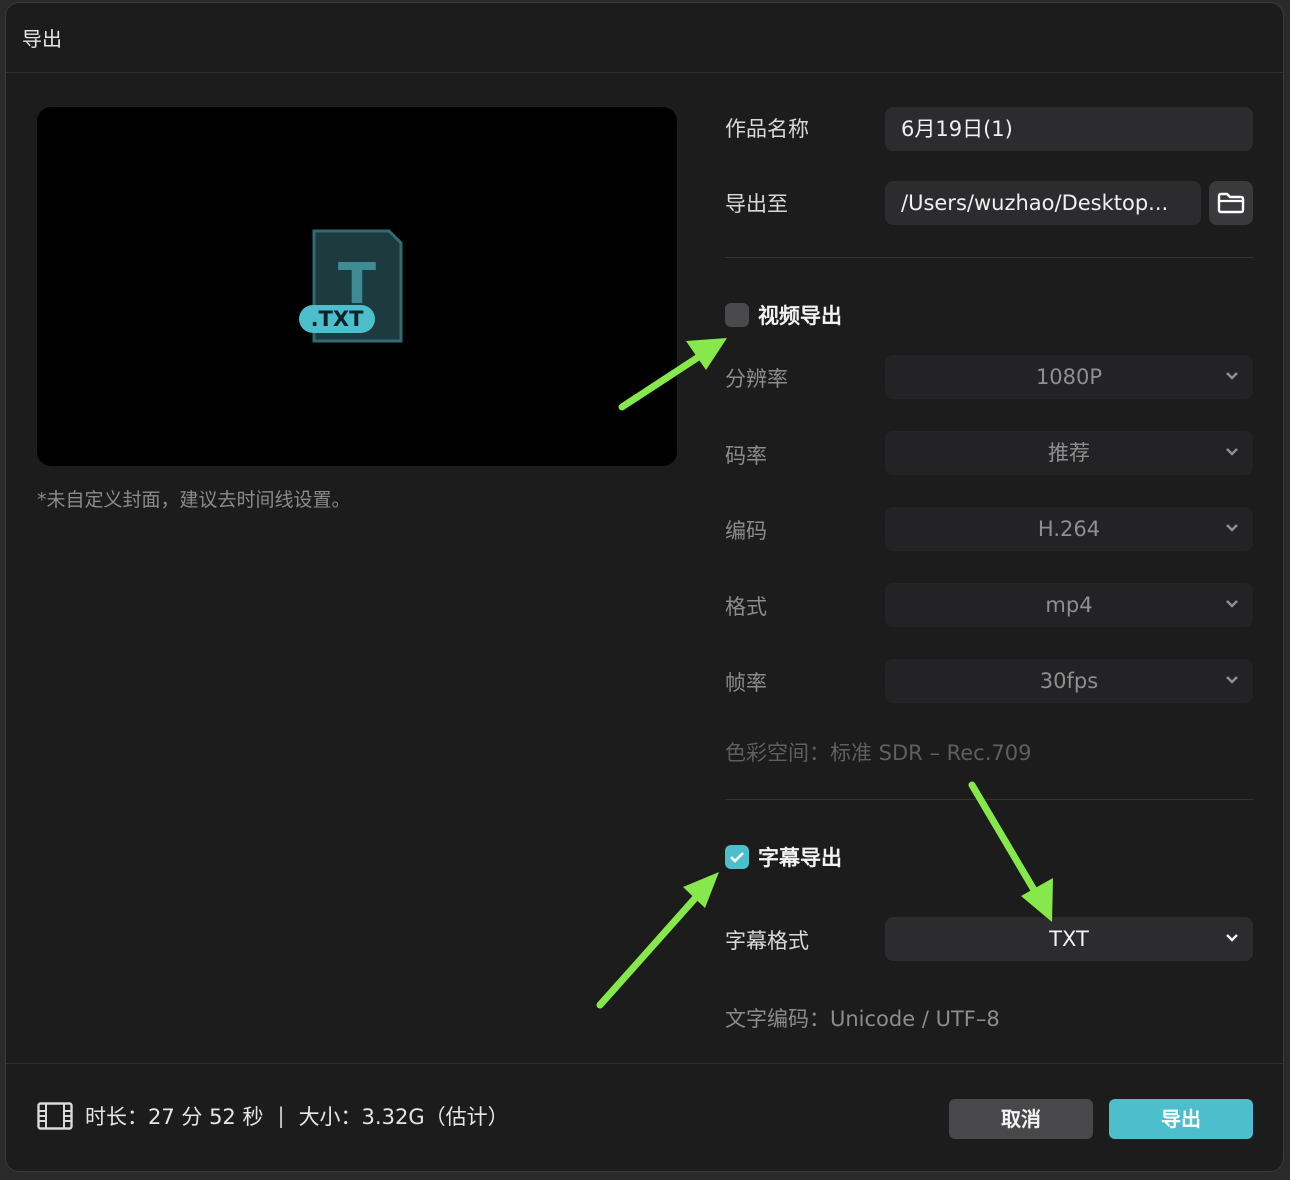  I want to click on framerate-value: 30fps, so click(1069, 681).